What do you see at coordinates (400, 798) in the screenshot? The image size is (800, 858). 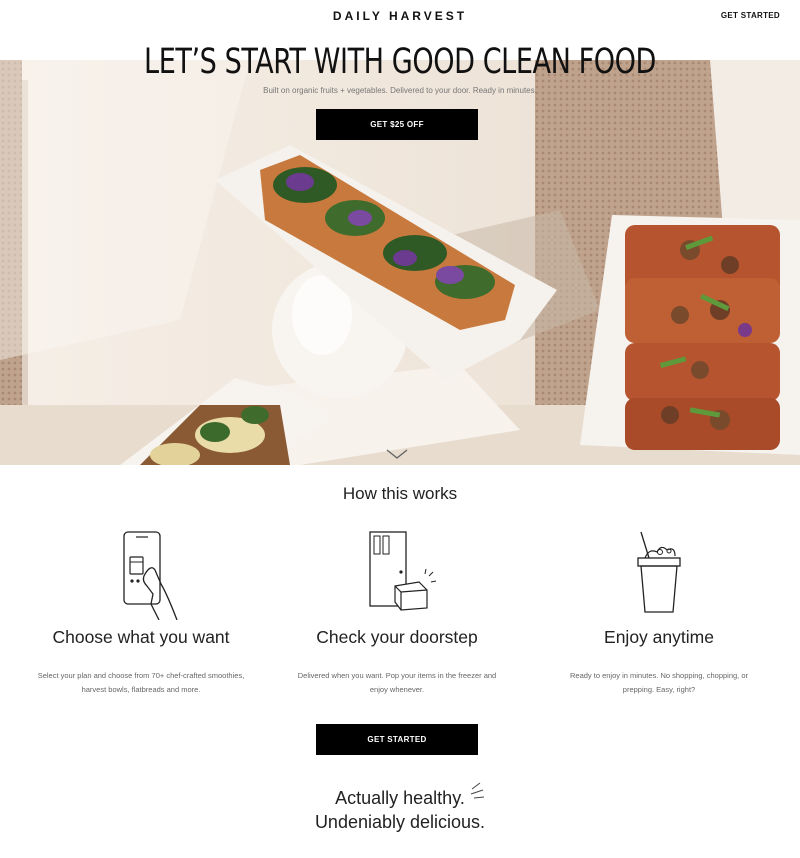 I see `tagline-line-1: Actually healthy.` at bounding box center [400, 798].